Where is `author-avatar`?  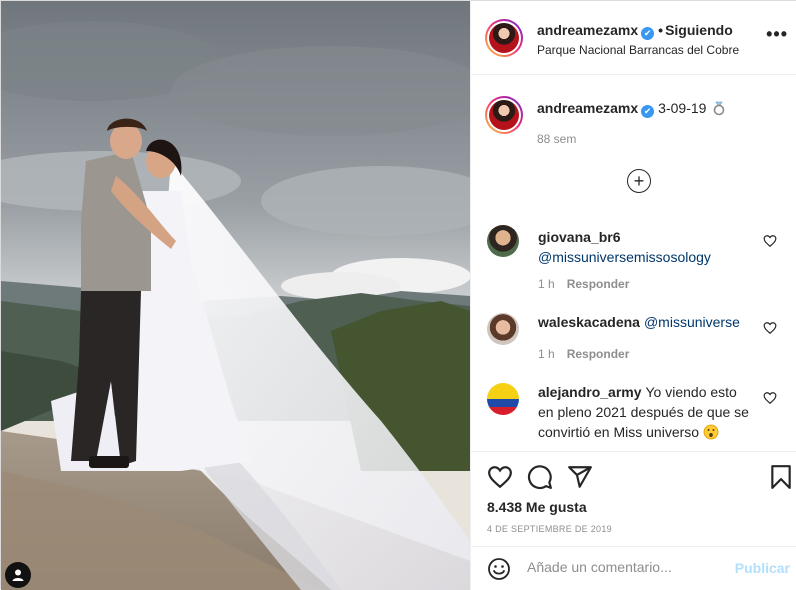
author-avatar is located at coordinates (504, 38).